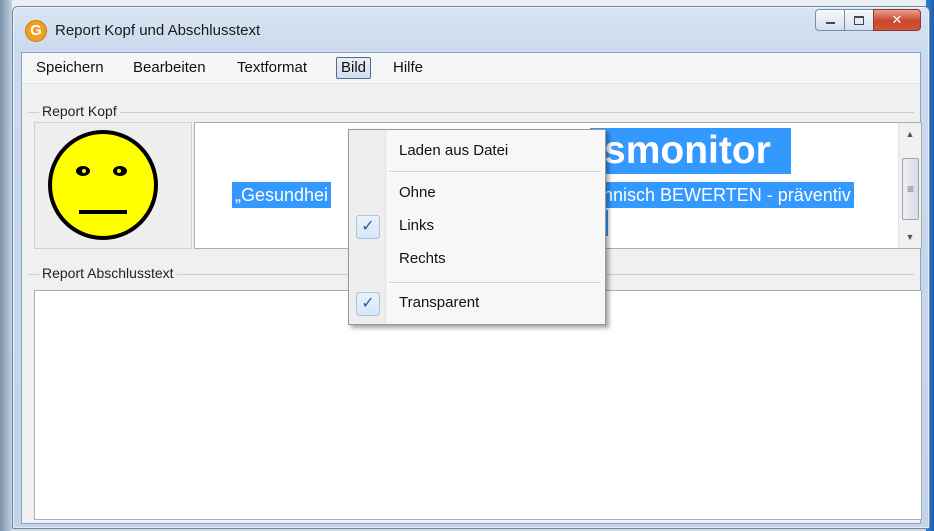 The image size is (934, 531). I want to click on scroll-up-icon: ▲, so click(910, 134).